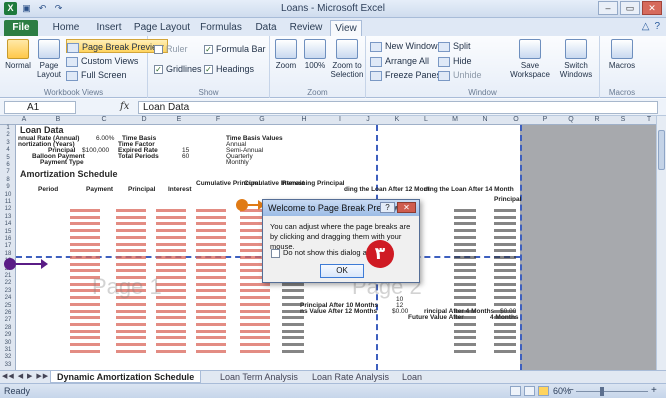 The height and width of the screenshot is (398, 666). Describe the element at coordinates (8, 202) in the screenshot. I see `row-header-11: 11` at that location.